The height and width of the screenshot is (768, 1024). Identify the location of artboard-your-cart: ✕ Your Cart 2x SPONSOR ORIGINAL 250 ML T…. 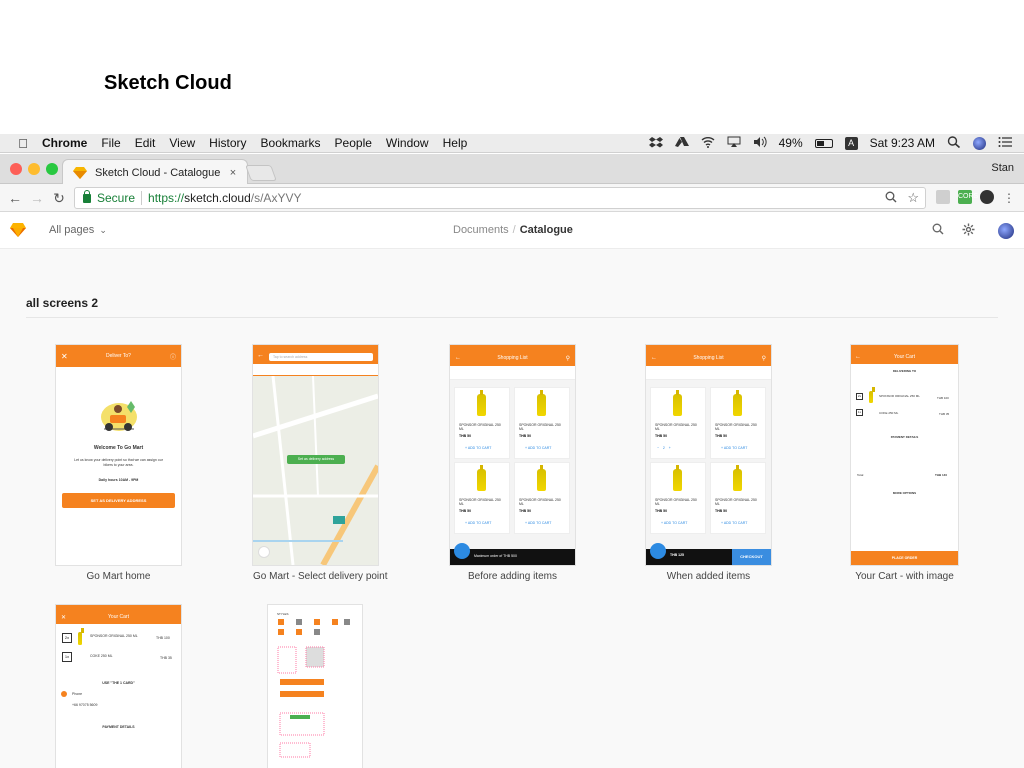
(118, 686).